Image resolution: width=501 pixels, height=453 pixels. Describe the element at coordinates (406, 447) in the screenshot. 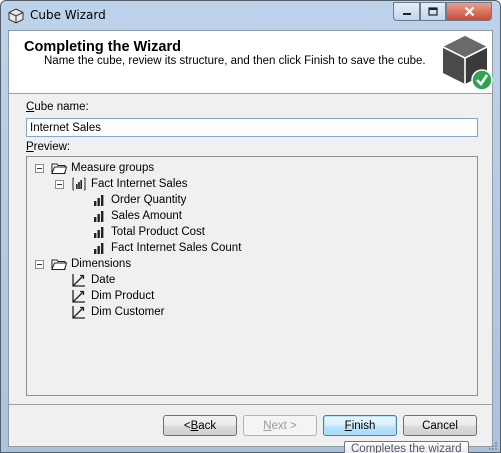

I see `finish-tooltip: Completes the wizard` at that location.